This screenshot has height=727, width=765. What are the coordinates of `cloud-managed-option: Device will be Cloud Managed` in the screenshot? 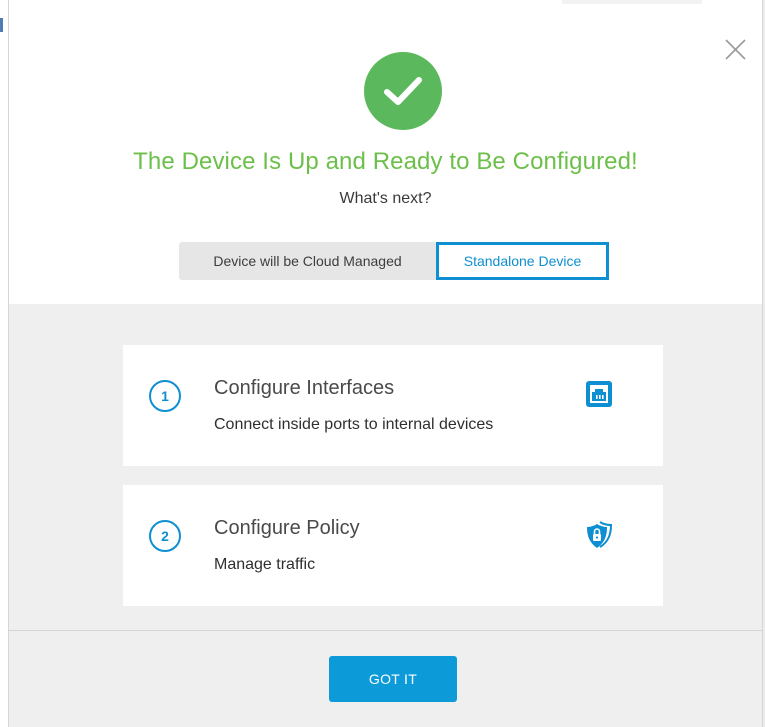 It's located at (307, 261).